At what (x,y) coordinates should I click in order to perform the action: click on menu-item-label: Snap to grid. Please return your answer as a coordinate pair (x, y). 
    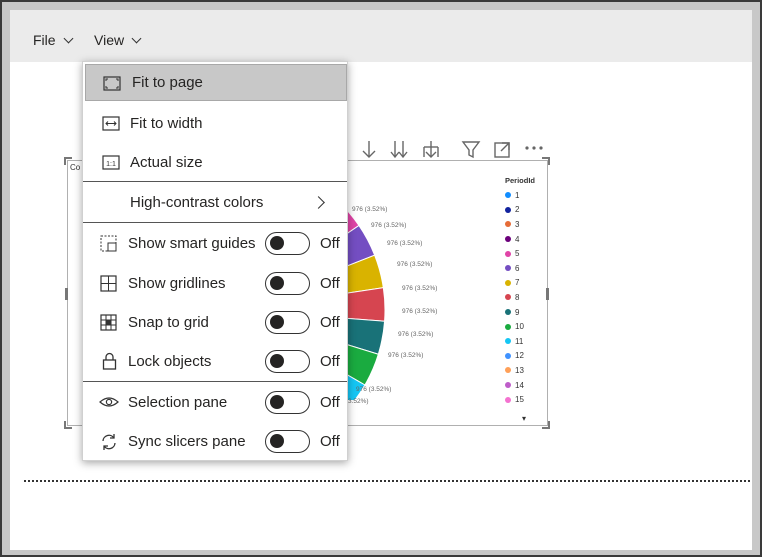
    Looking at the image, I should click on (168, 322).